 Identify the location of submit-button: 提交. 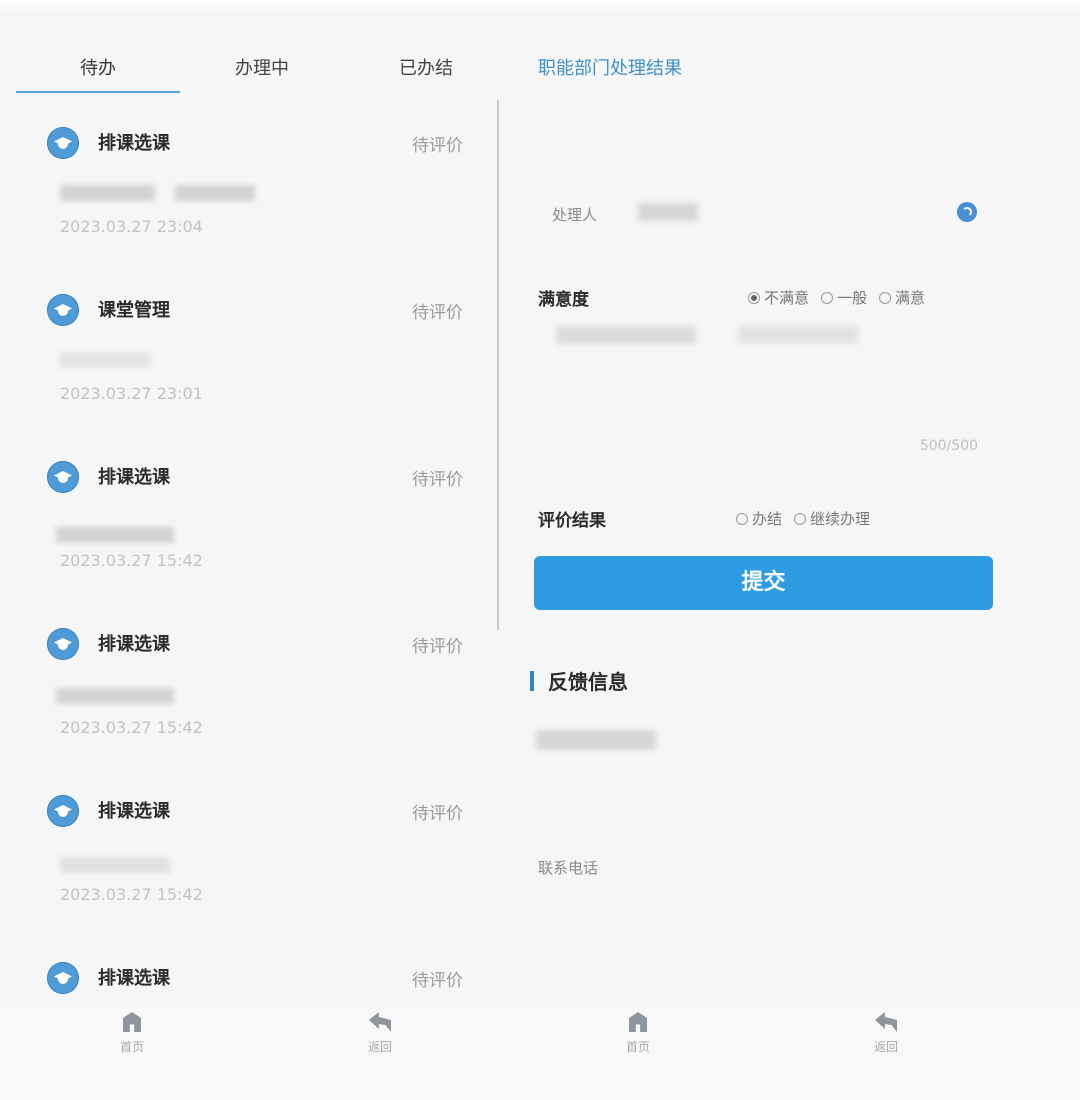
(763, 583).